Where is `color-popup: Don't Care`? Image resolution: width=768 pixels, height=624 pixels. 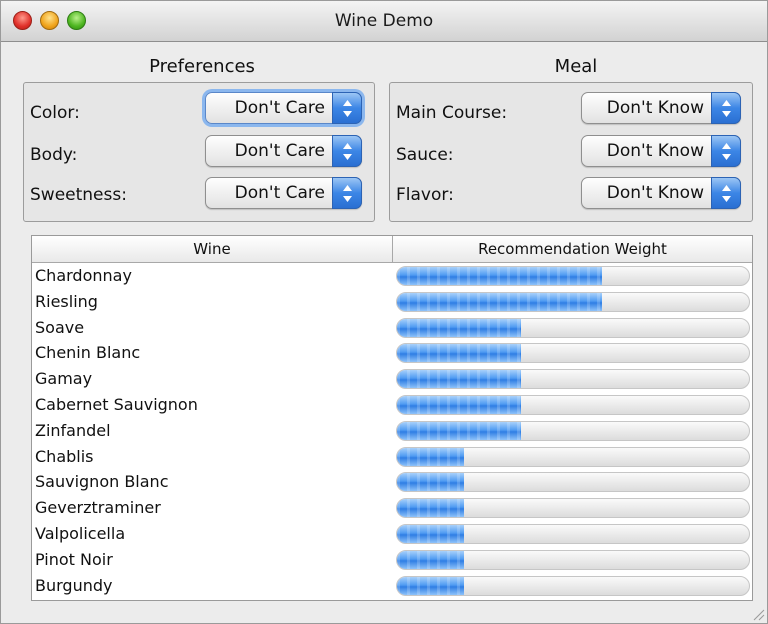 color-popup: Don't Care is located at coordinates (283, 108).